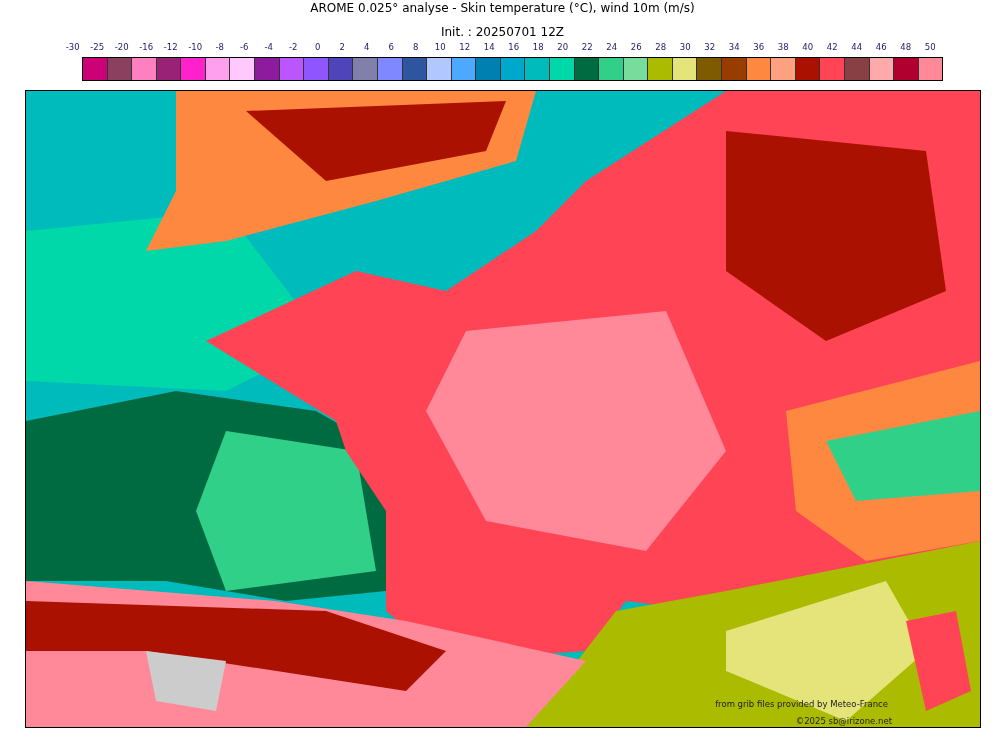  Describe the element at coordinates (489, 48) in the screenshot. I see `colorbar-tick-label: 14` at that location.